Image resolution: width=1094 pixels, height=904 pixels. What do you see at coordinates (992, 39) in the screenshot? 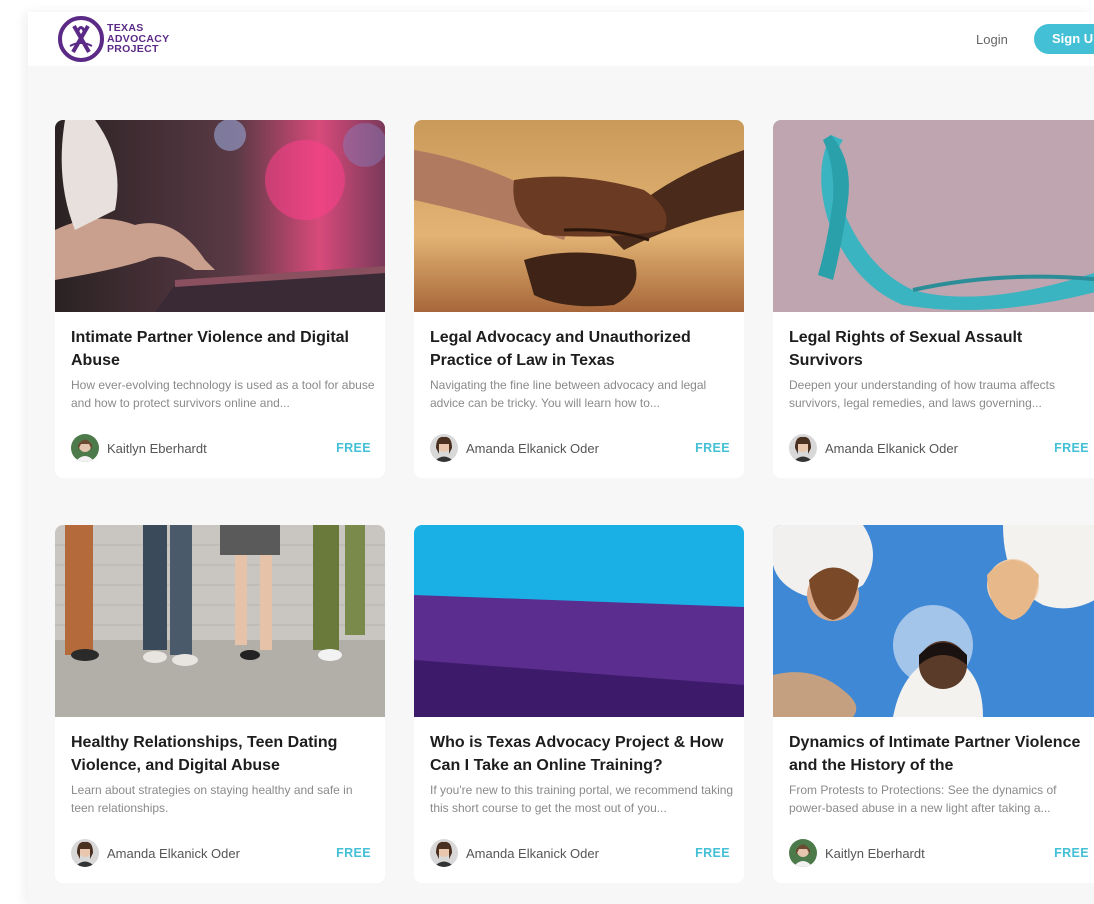
I see `login-link: Login` at bounding box center [992, 39].